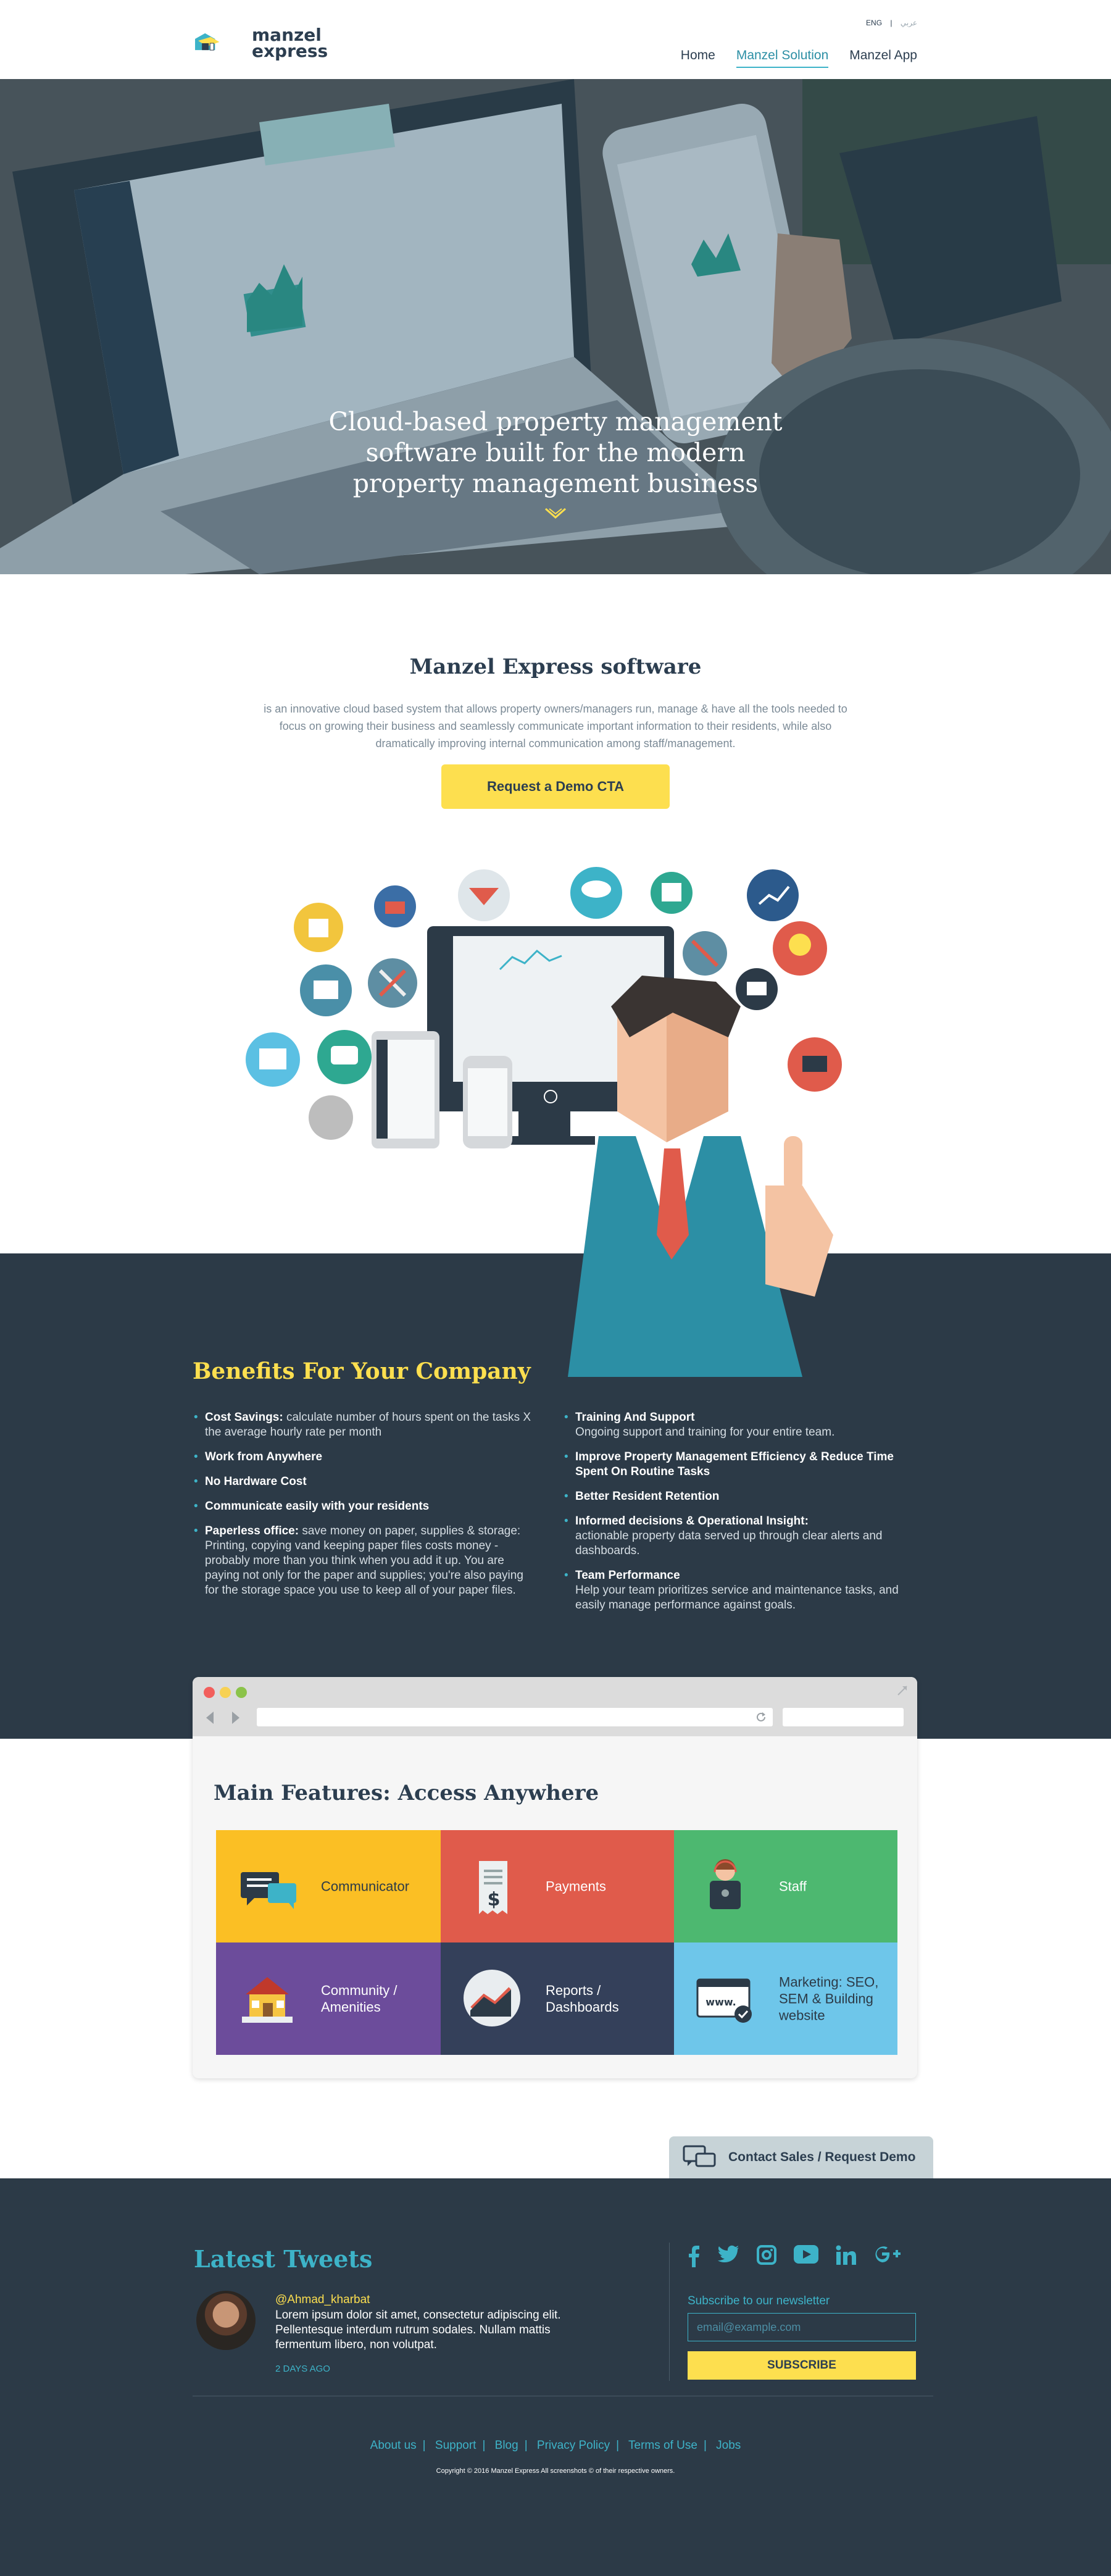 The height and width of the screenshot is (2576, 1111). I want to click on main-nav: Home Manzel Solution Manzel App, so click(799, 58).